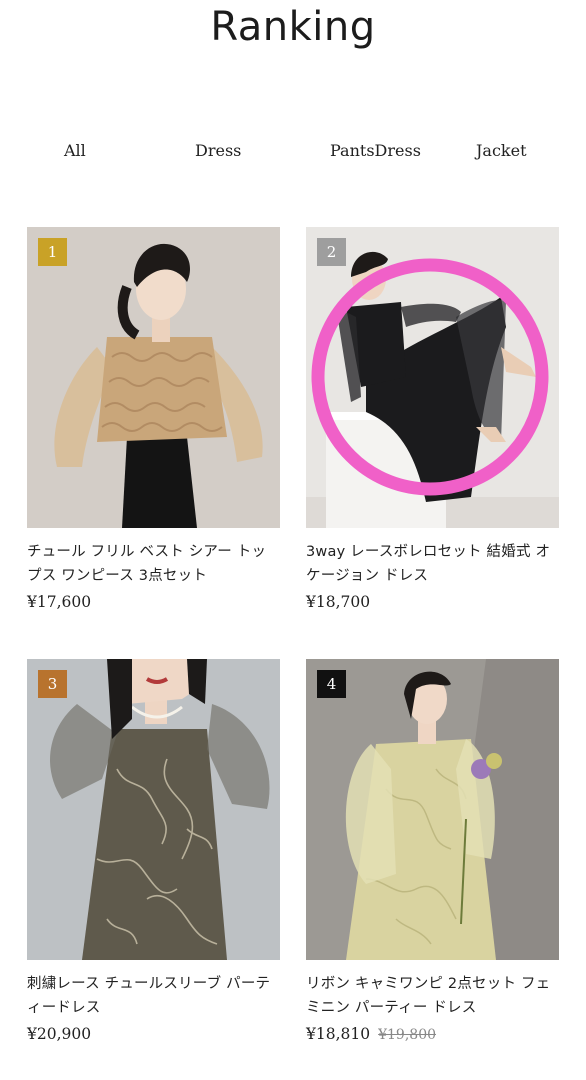 This screenshot has height=1080, width=586. I want to click on page-title: Ranking, so click(293, 27).